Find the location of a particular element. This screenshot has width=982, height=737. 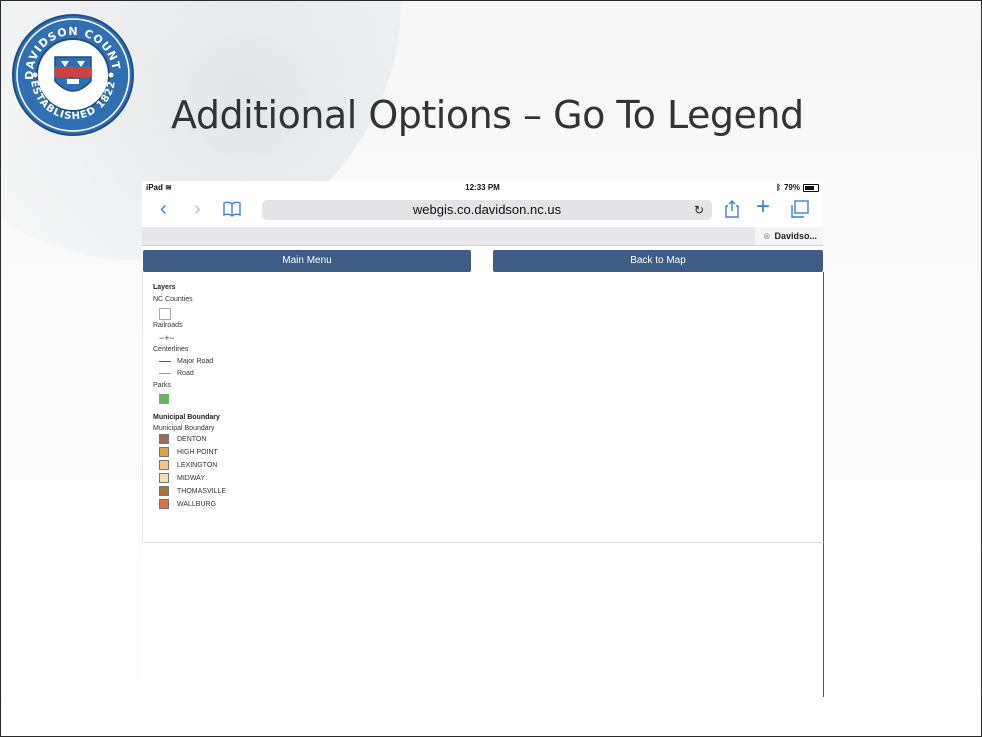

address-bar: webgis.co.davidson.nc.us ↻ is located at coordinates (487, 210).